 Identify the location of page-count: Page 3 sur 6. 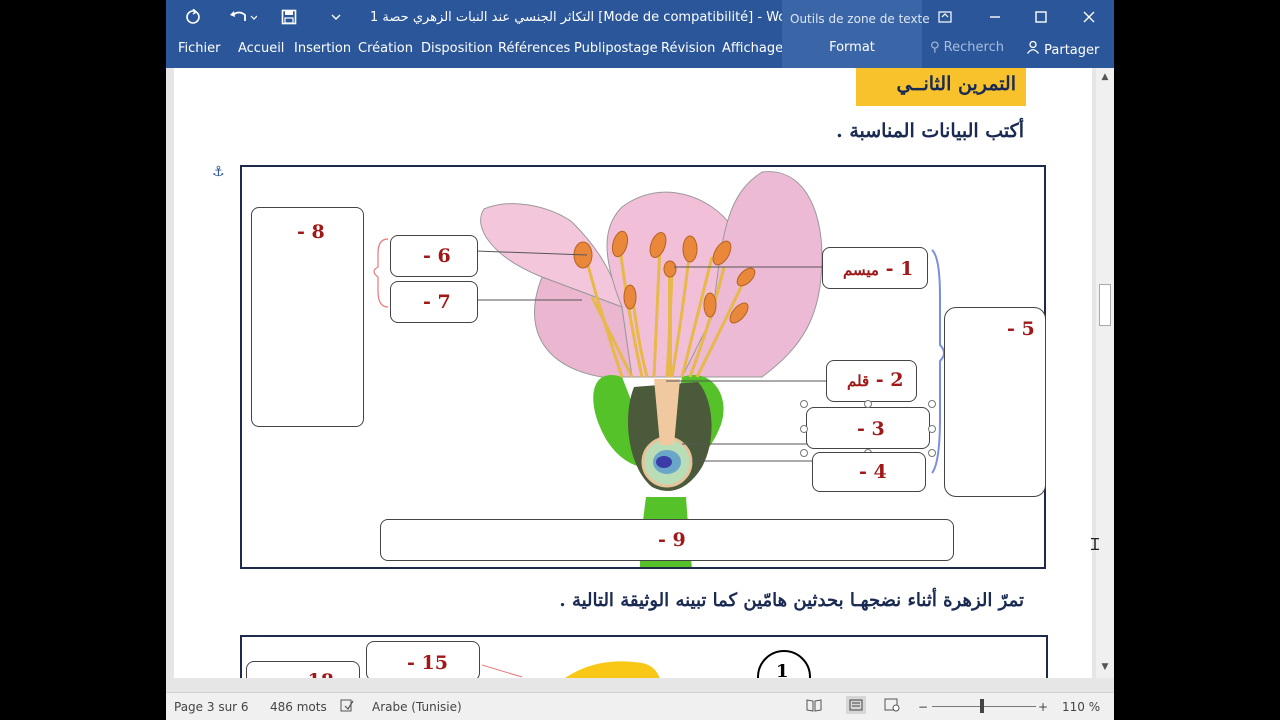
(211, 707).